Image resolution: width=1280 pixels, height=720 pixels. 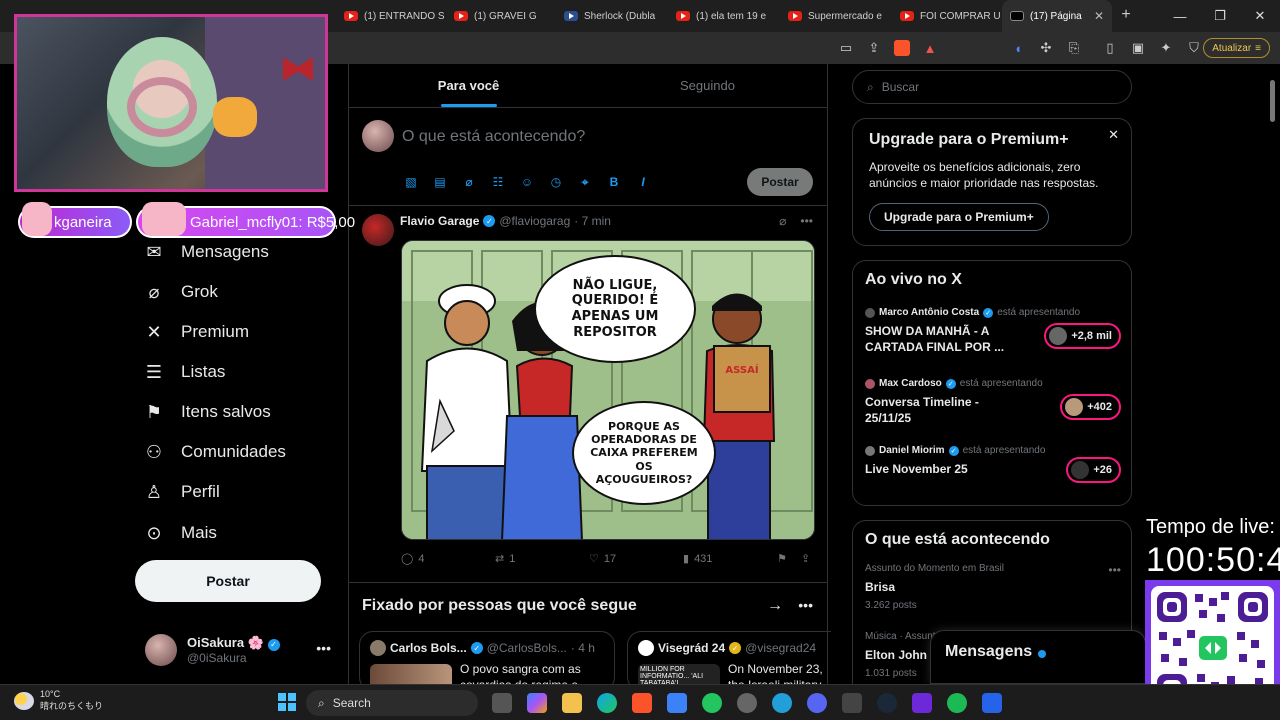 I want to click on live-pill: +402, so click(x=1090, y=407).